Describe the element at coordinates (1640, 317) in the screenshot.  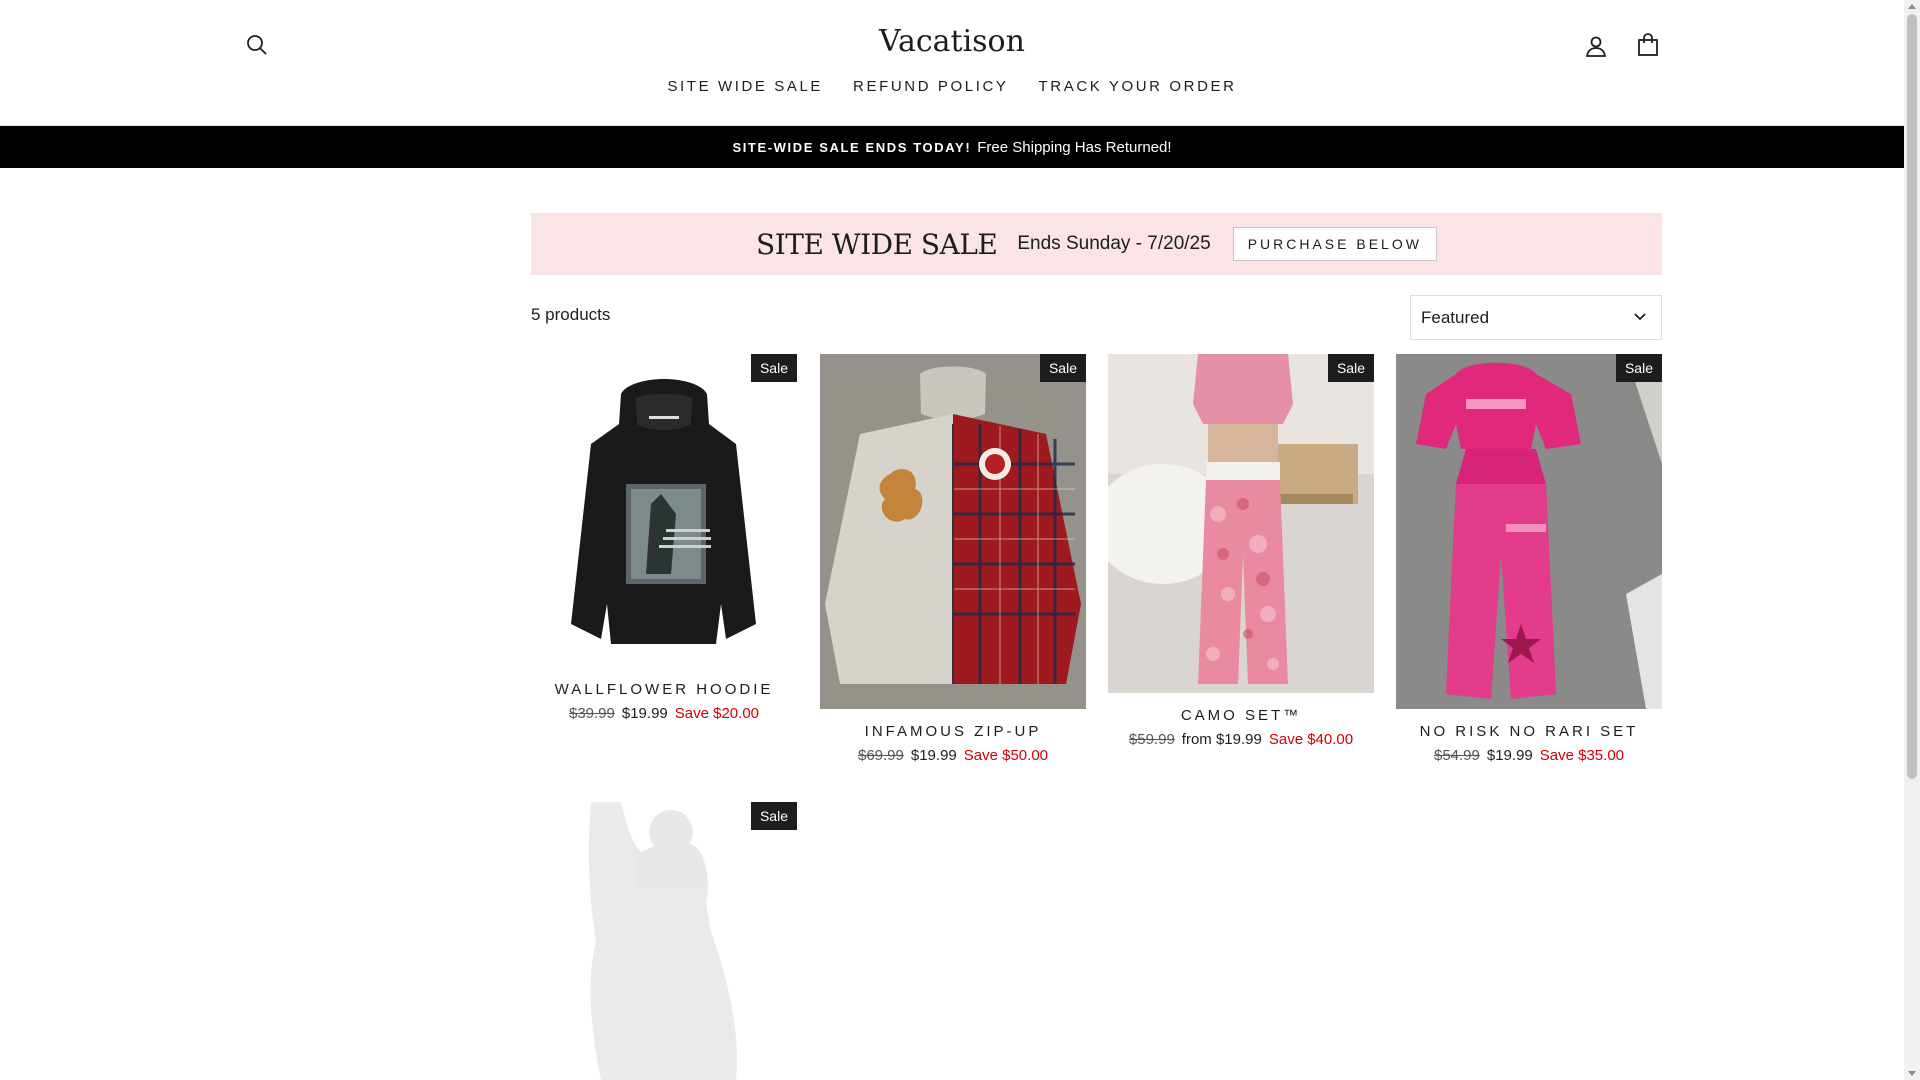
I see `chevron-down-icon` at that location.